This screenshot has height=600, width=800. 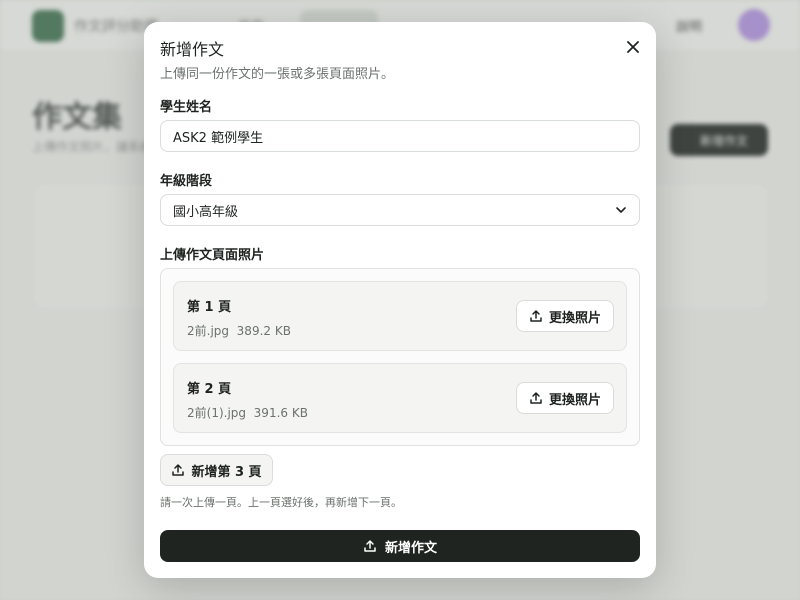 What do you see at coordinates (206, 212) in the screenshot?
I see `grade-select-value: 國小高年級` at bounding box center [206, 212].